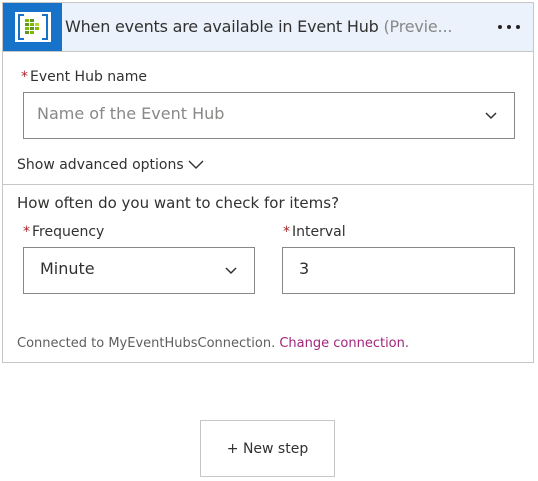 This screenshot has width=538, height=481. I want to click on event-hub-name-dropdown: Name of the Event Hub, so click(269, 115).